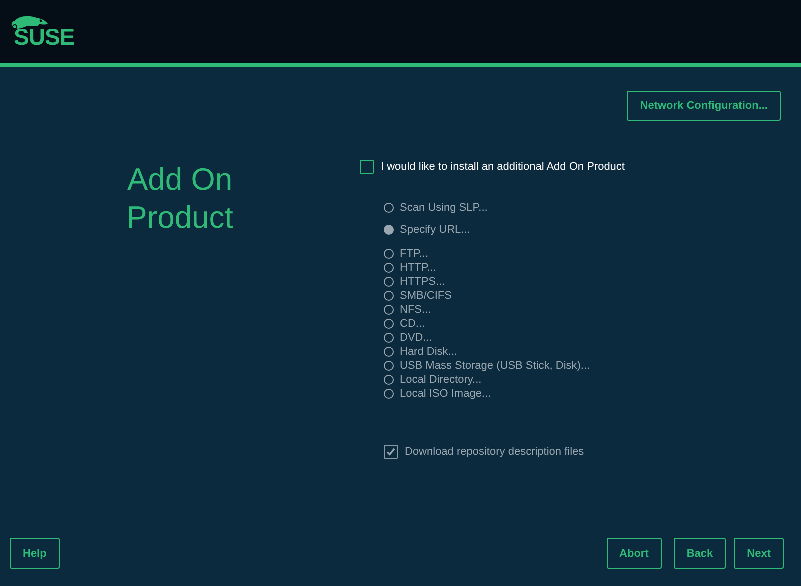 The width and height of the screenshot is (801, 586). I want to click on suse-logo: SUSE, so click(42, 31).